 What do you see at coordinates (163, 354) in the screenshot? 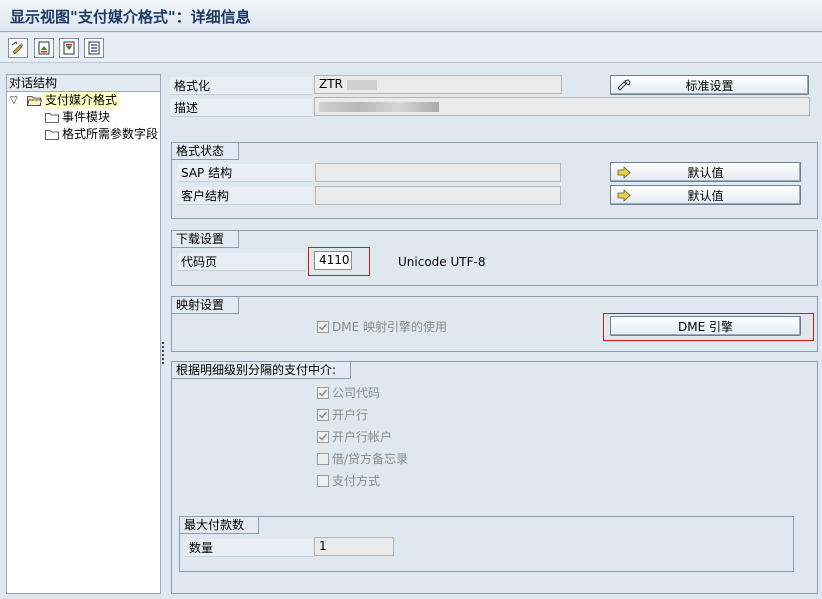
I see `pane-splitter` at bounding box center [163, 354].